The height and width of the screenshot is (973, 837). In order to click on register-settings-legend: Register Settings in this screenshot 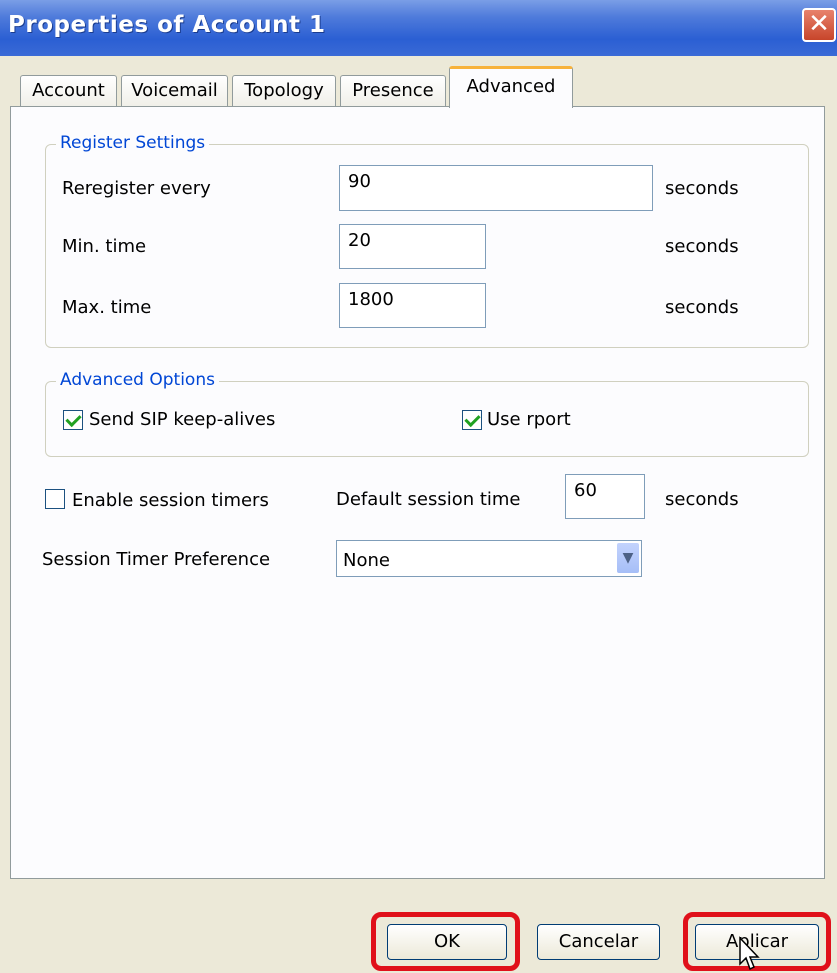, I will do `click(133, 143)`.